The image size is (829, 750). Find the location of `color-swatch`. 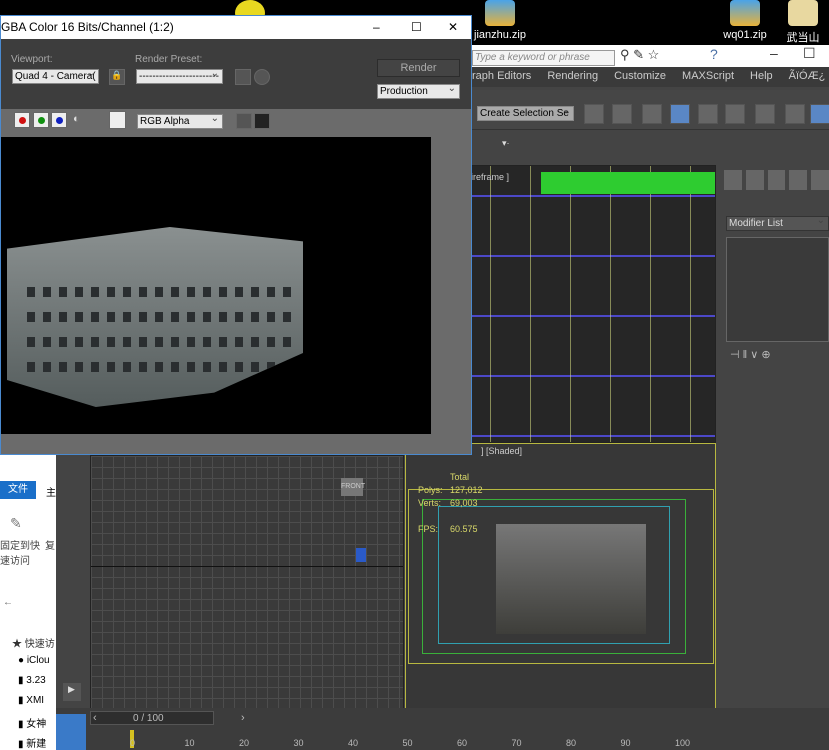

color-swatch is located at coordinates (117, 120).